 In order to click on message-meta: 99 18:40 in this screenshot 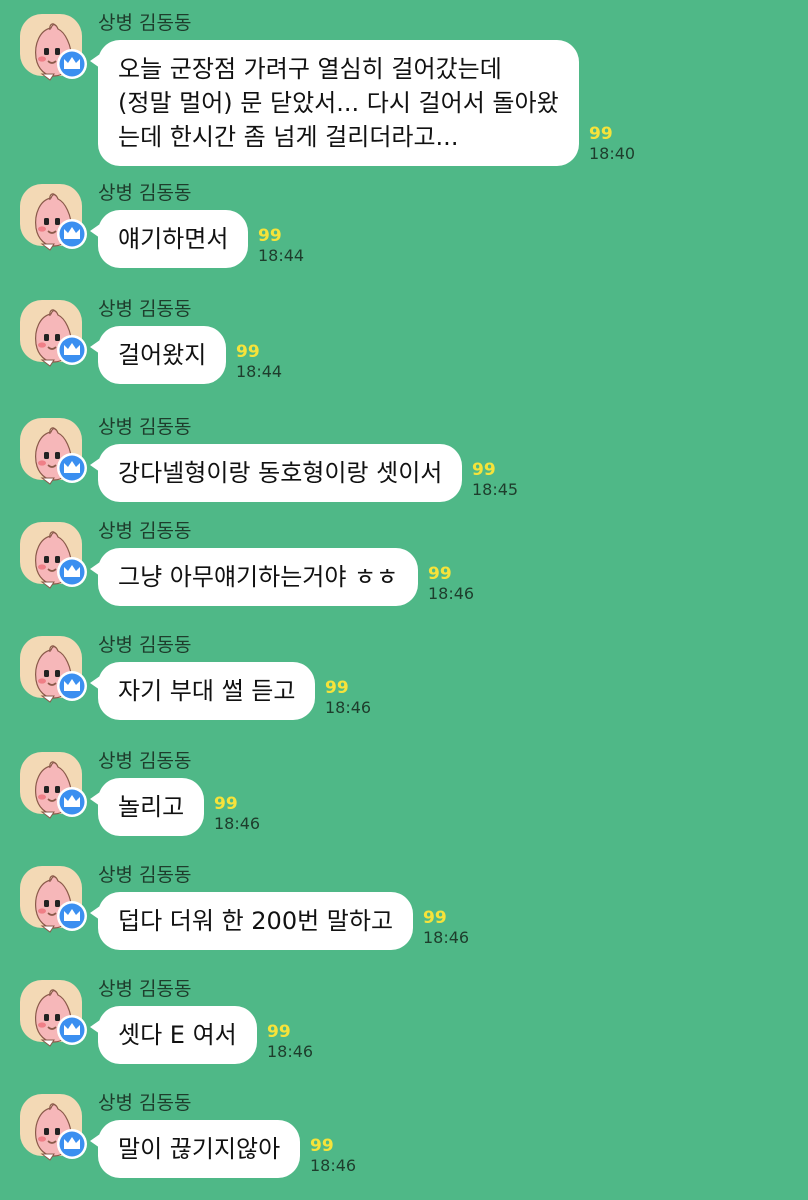, I will do `click(612, 144)`.